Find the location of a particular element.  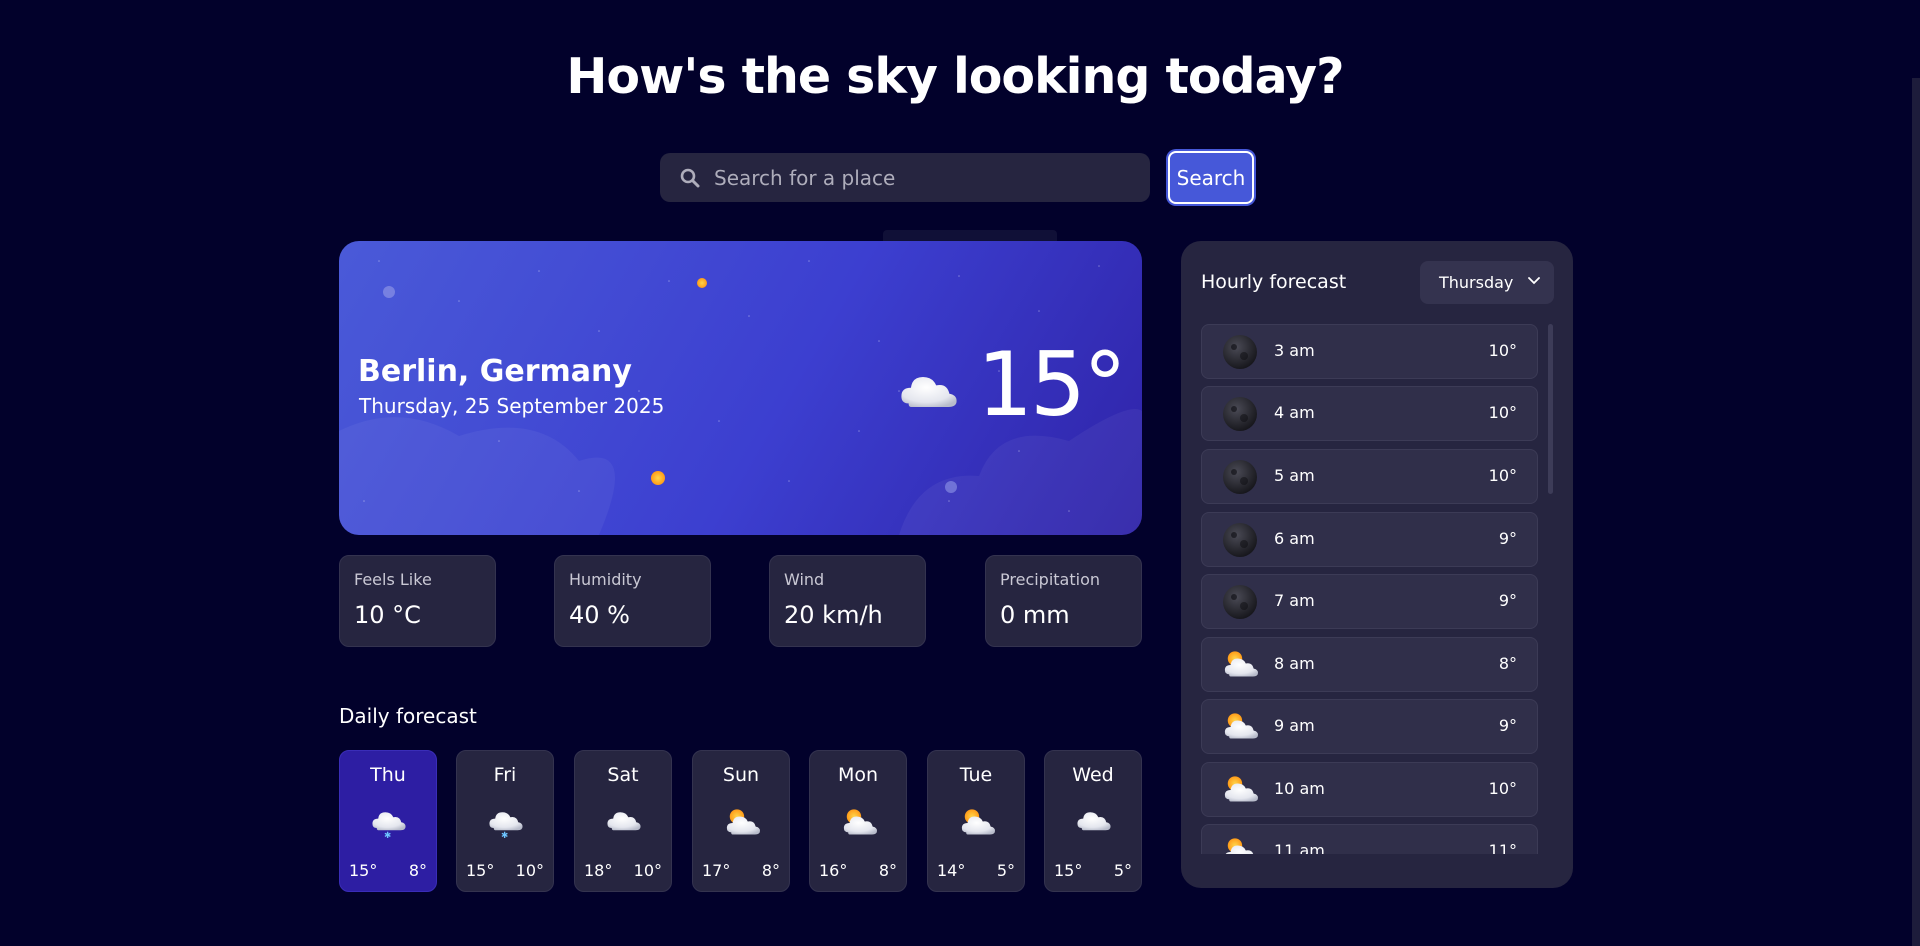

stat-label: Precipitation is located at coordinates (1050, 579).